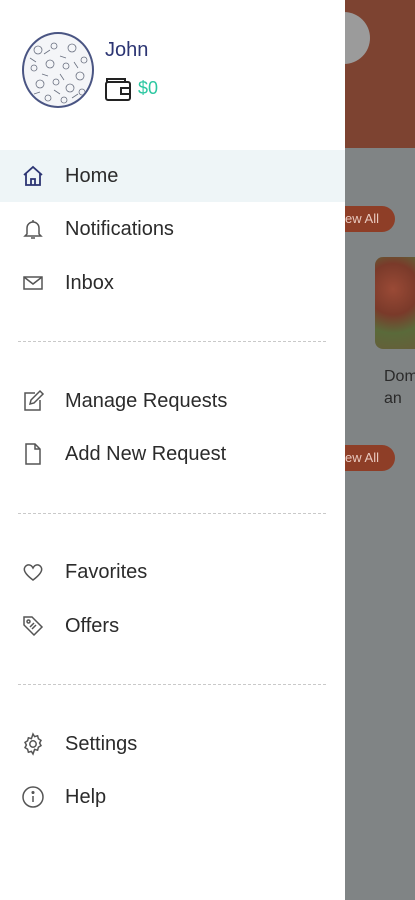 This screenshot has width=415, height=900. I want to click on menu-label-add-new-request: Add New Request, so click(146, 453).